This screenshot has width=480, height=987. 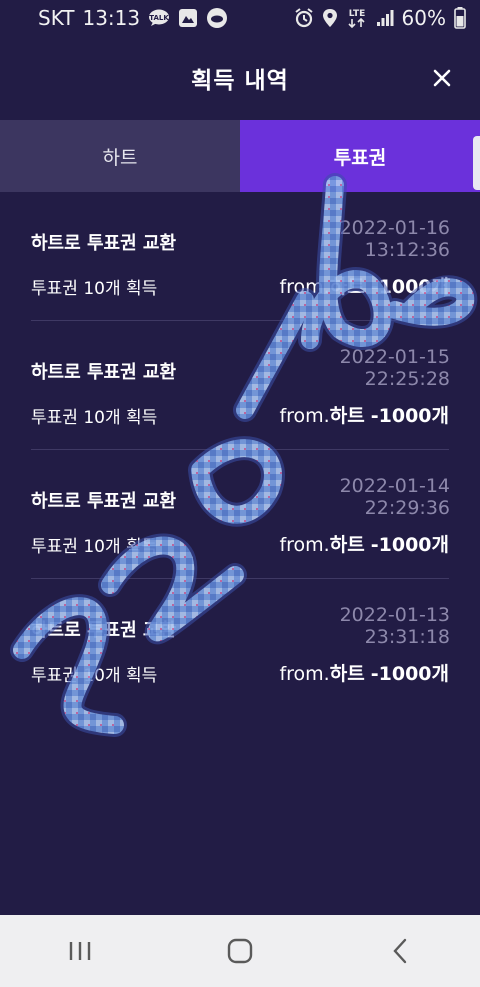 I want to click on close-icon, so click(x=442, y=78).